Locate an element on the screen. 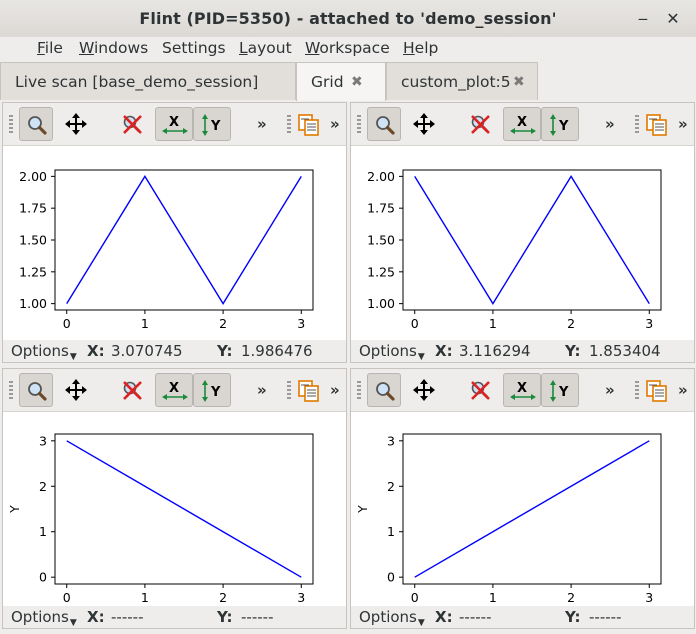  menu-help: Help is located at coordinates (420, 48).